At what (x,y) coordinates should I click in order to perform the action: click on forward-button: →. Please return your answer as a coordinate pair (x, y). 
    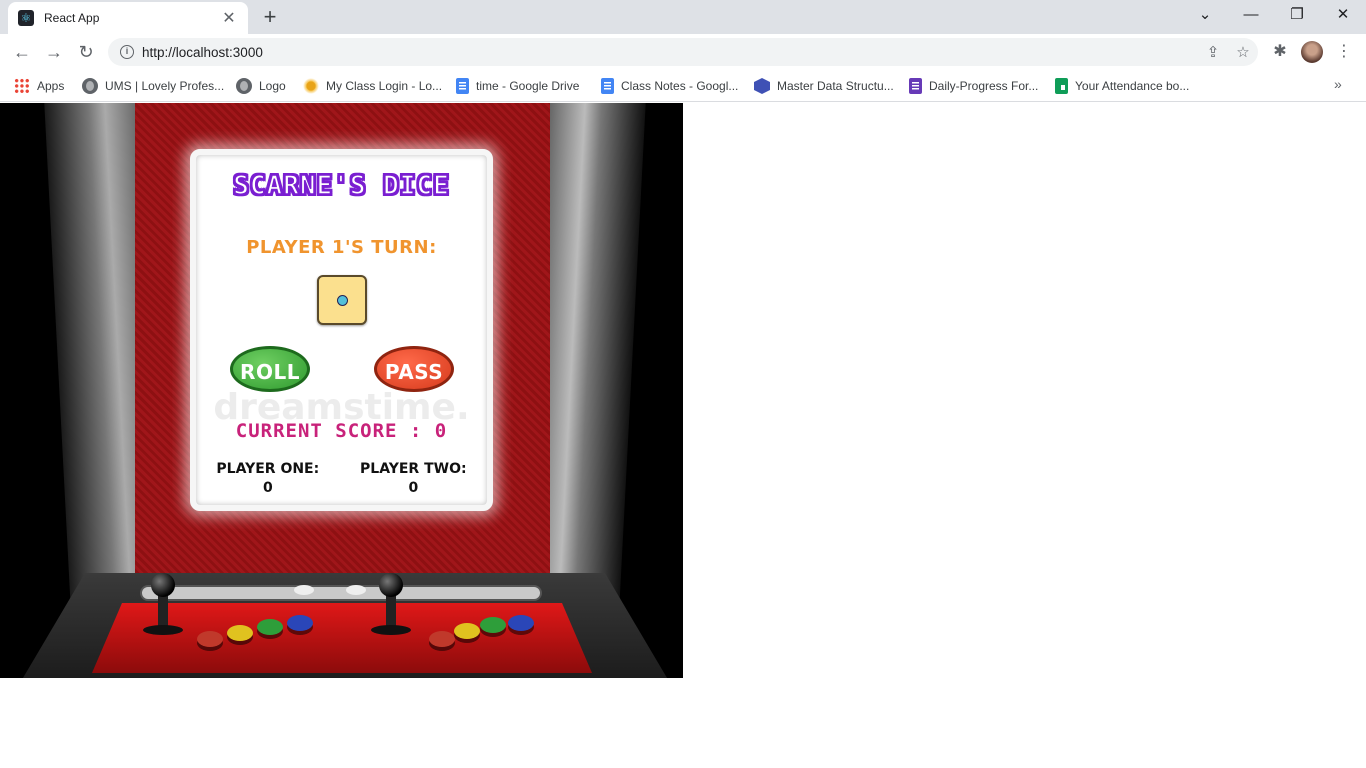
    Looking at the image, I should click on (54, 52).